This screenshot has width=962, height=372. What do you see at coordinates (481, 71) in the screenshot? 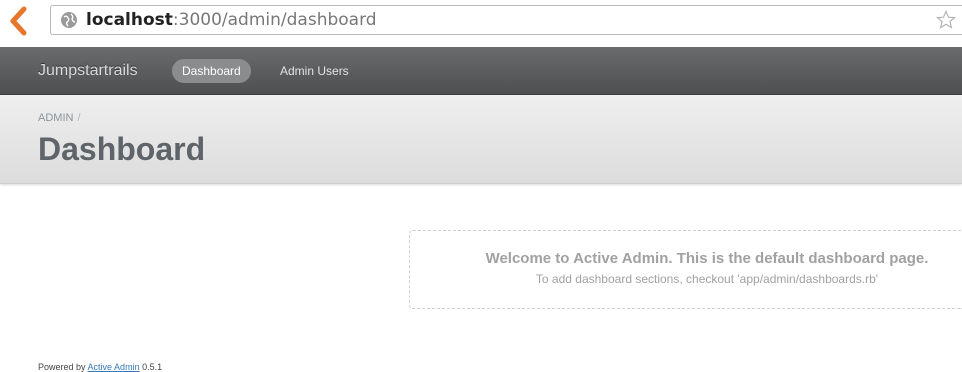
I see `admin-header: Jumpstartrails Dashboard Admin Users` at bounding box center [481, 71].